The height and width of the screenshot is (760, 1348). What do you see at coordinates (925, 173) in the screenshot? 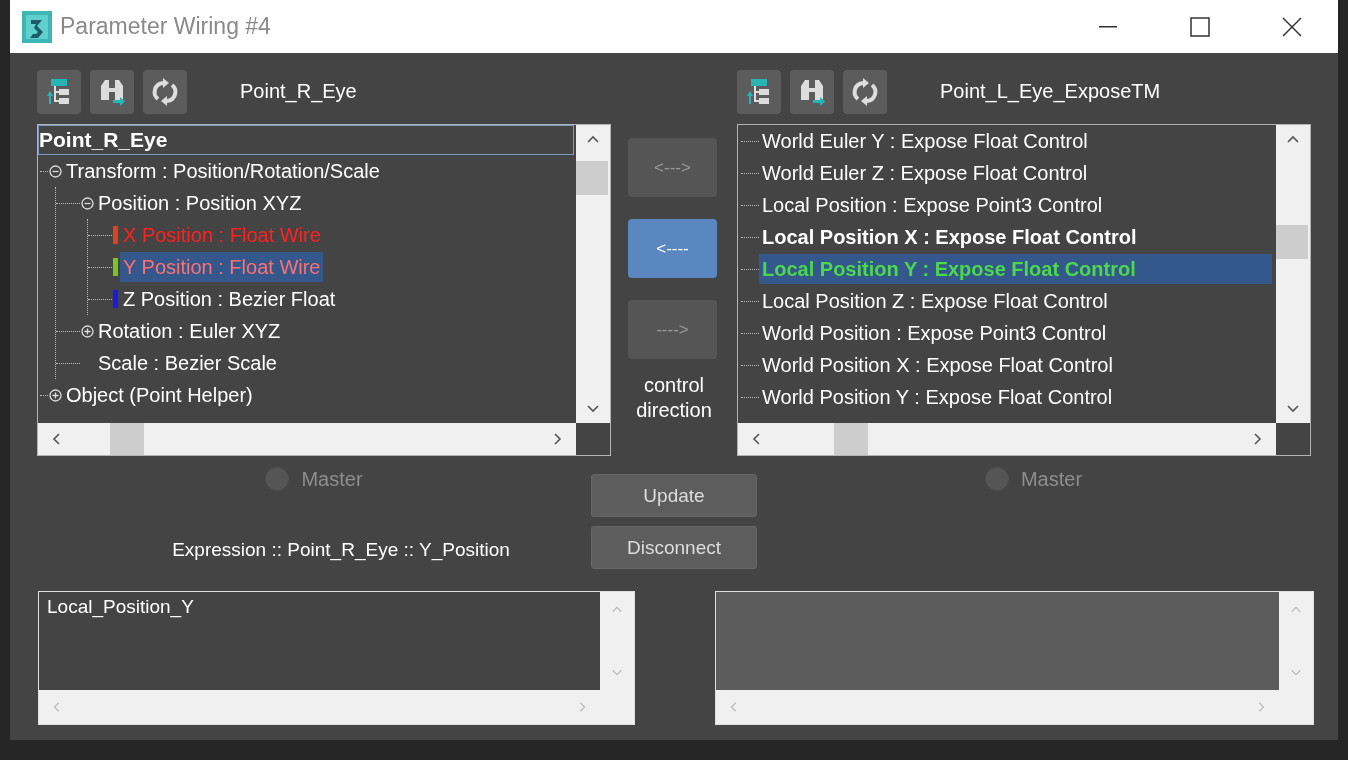
I see `list-item: World Euler Z : Expose Float Control` at bounding box center [925, 173].